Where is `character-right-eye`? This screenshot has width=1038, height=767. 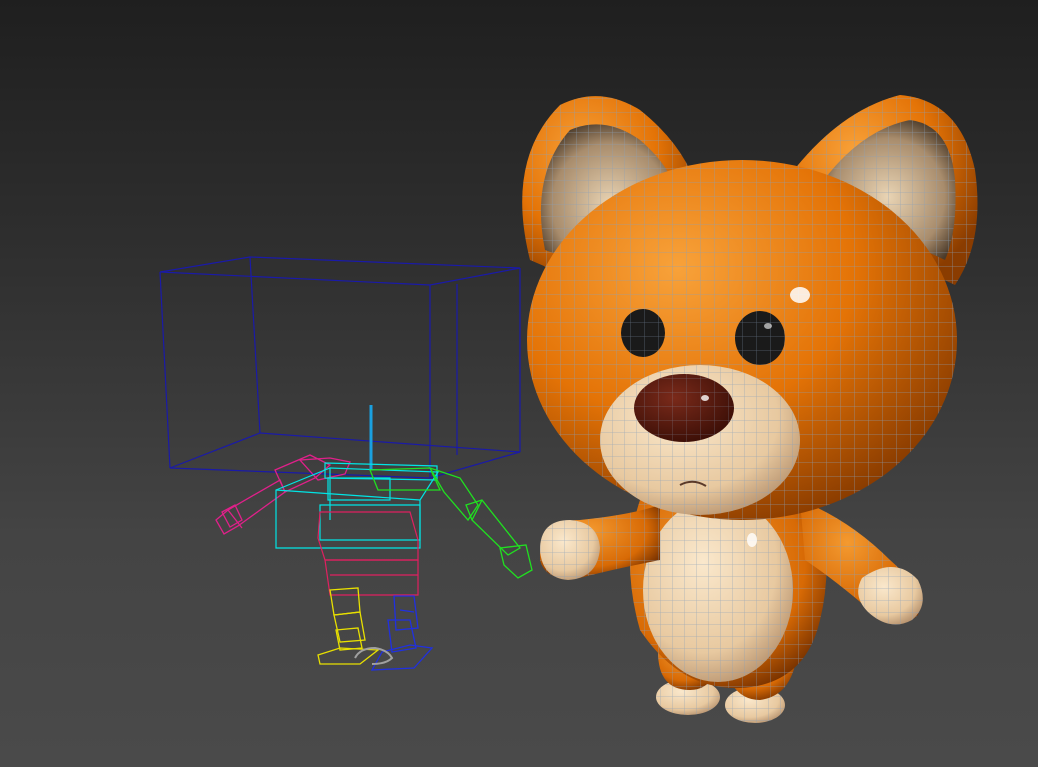 character-right-eye is located at coordinates (760, 338).